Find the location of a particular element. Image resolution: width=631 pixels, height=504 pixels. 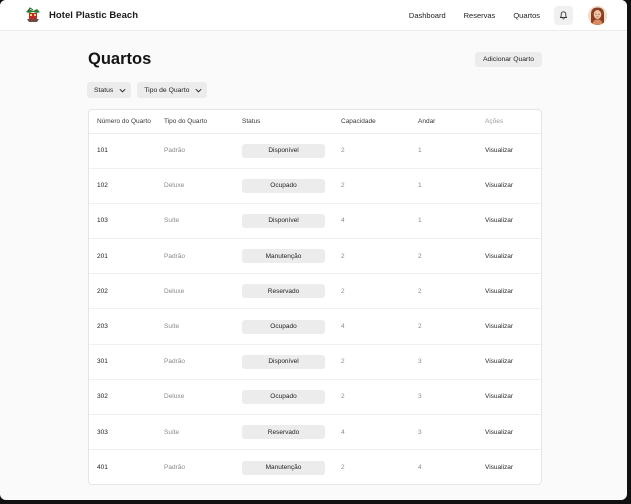

avatar is located at coordinates (597, 15).